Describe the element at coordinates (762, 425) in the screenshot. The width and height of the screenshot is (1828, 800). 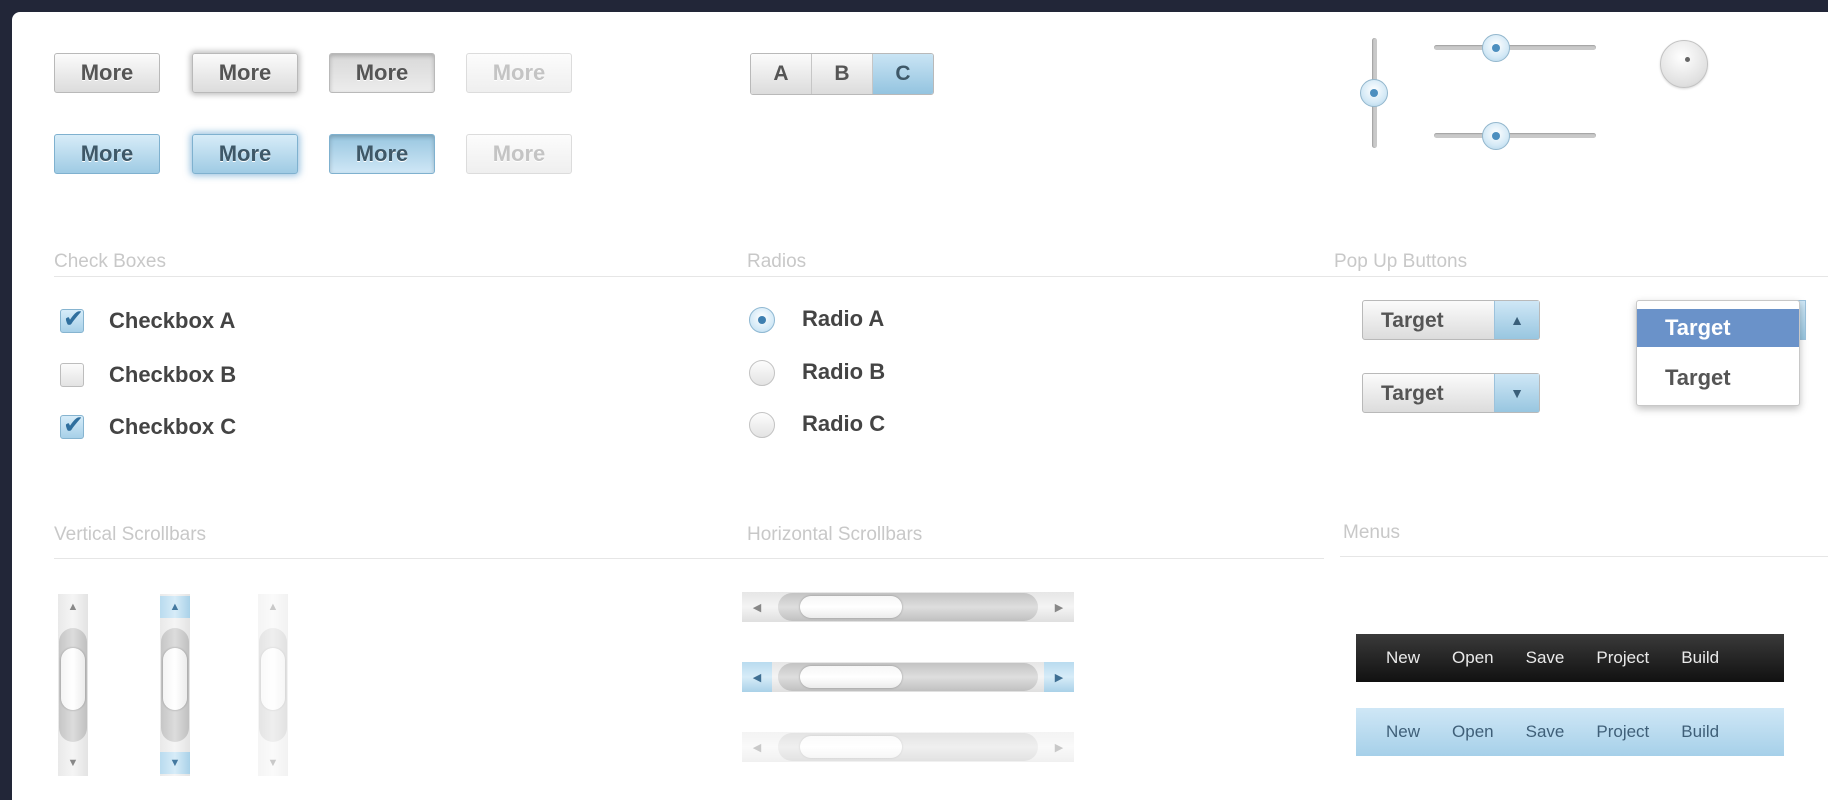
I see `radio-c` at that location.